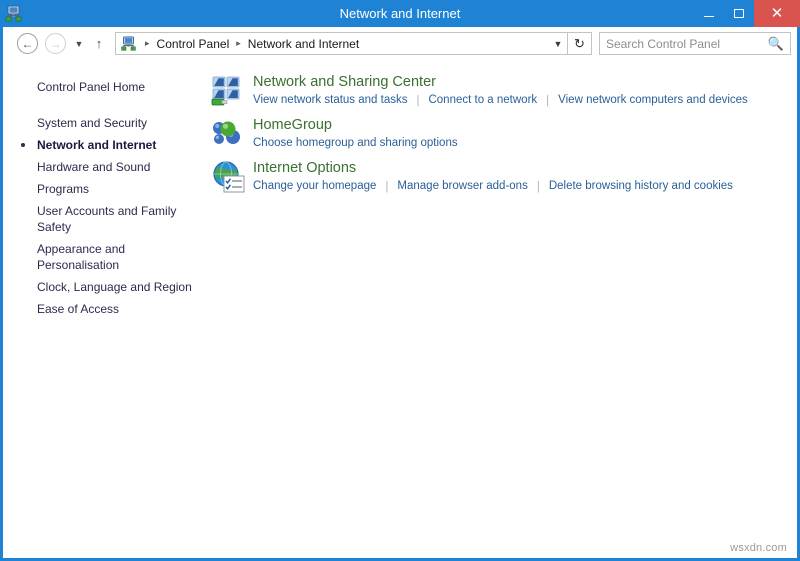 Image resolution: width=800 pixels, height=561 pixels. What do you see at coordinates (104, 167) in the screenshot?
I see `sidebar-item-hardware-and-sound: Hardware and Sound` at bounding box center [104, 167].